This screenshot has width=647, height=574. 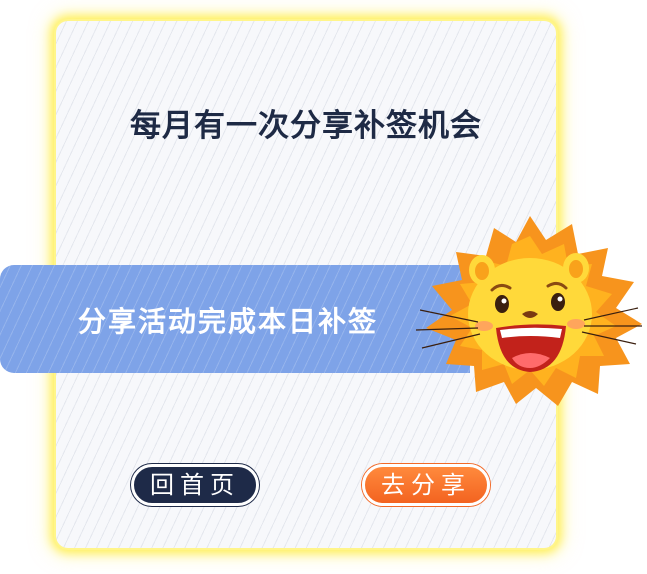 What do you see at coordinates (195, 485) in the screenshot?
I see `home-button: 回首页` at bounding box center [195, 485].